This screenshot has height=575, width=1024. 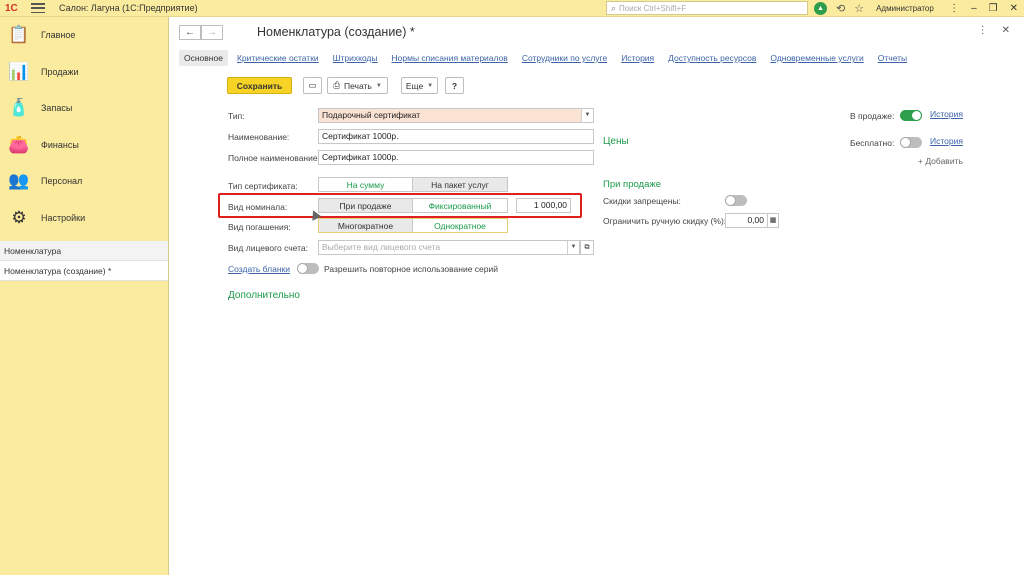 What do you see at coordinates (268, 248) in the screenshot?
I see `account-label: Вид лицевого счета:` at bounding box center [268, 248].